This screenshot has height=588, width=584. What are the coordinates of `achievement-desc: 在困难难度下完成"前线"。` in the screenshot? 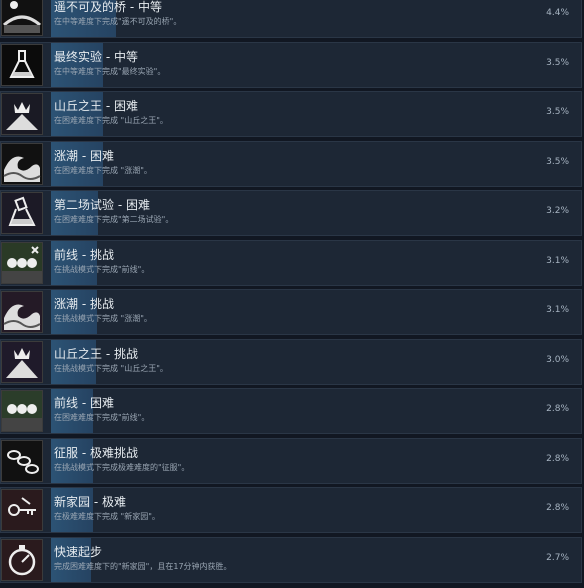 It's located at (102, 417).